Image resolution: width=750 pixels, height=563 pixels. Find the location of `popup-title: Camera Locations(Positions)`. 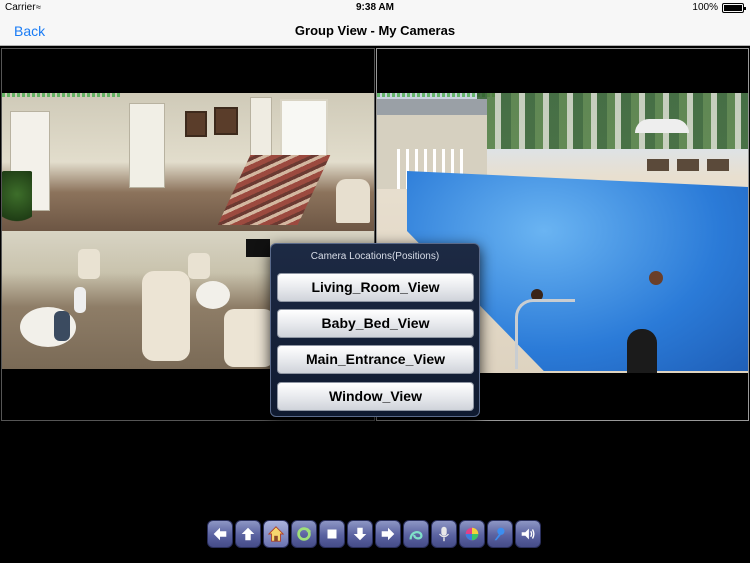

popup-title: Camera Locations(Positions) is located at coordinates (375, 256).